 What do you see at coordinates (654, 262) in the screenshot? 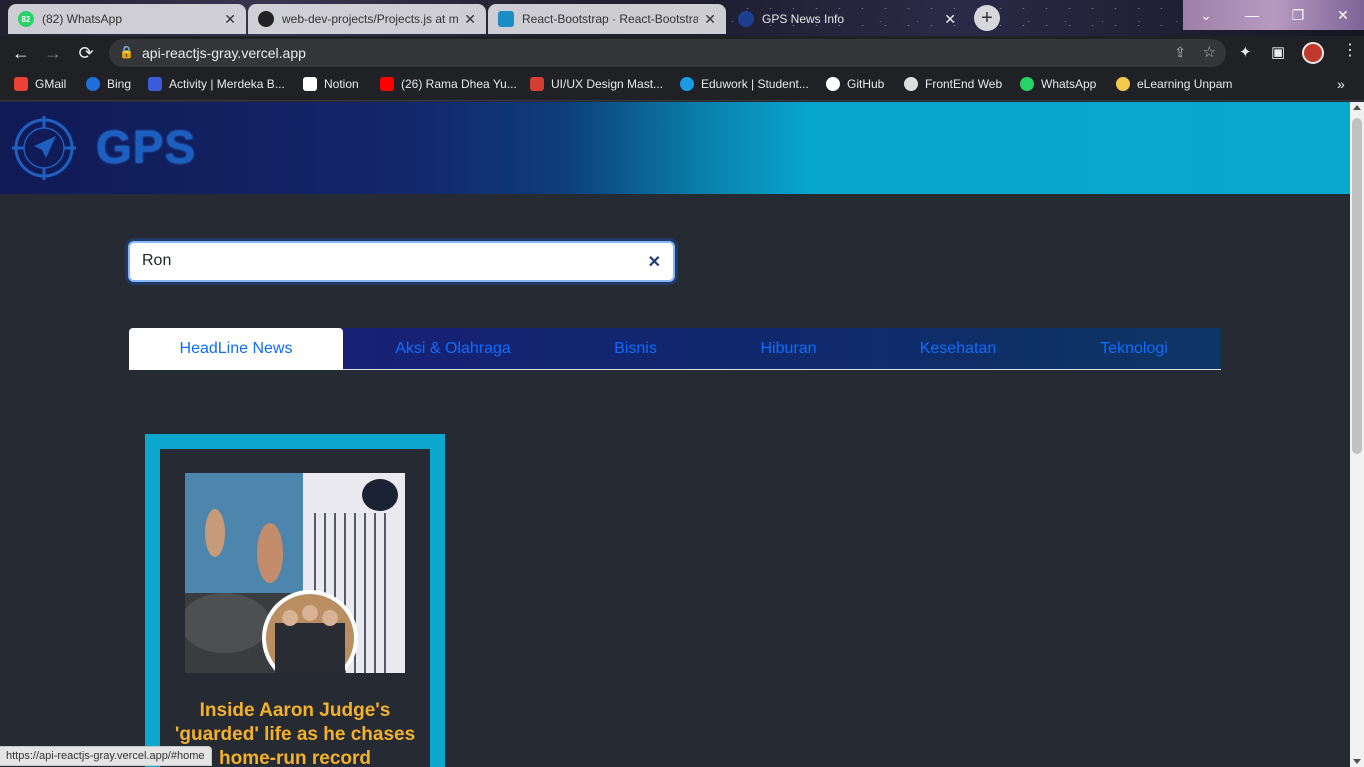
I see `clear-search-icon: ✕` at bounding box center [654, 262].